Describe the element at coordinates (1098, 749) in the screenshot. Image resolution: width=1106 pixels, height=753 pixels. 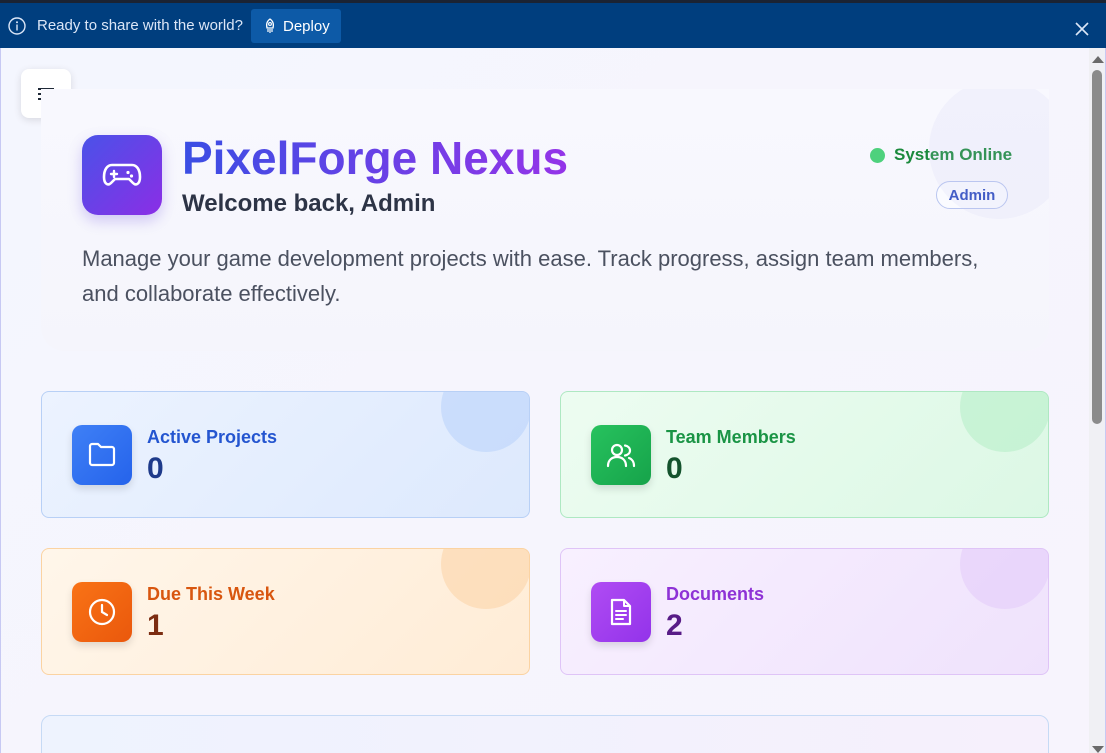
I see `scroll-down-arrow-icon` at that location.